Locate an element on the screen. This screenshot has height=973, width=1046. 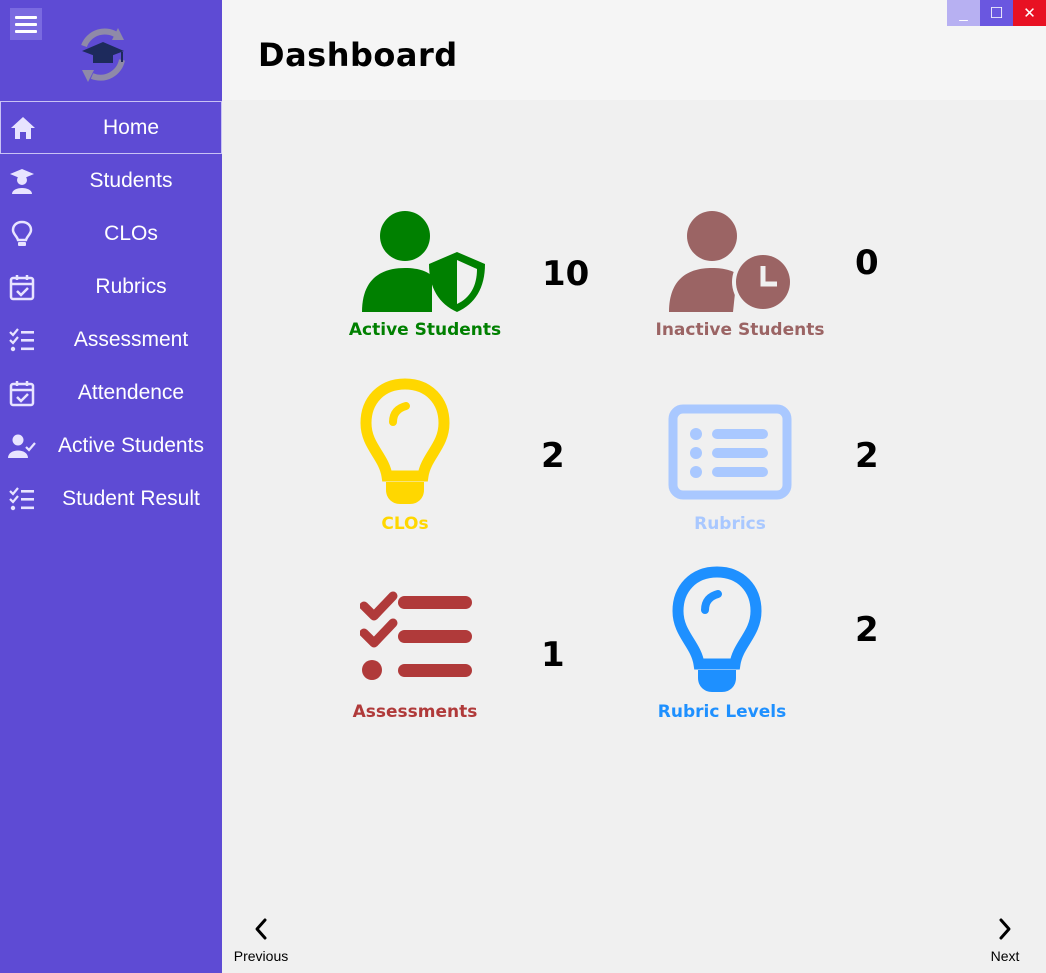
sidebar-item-rubrics: Rubrics is located at coordinates (111, 286).